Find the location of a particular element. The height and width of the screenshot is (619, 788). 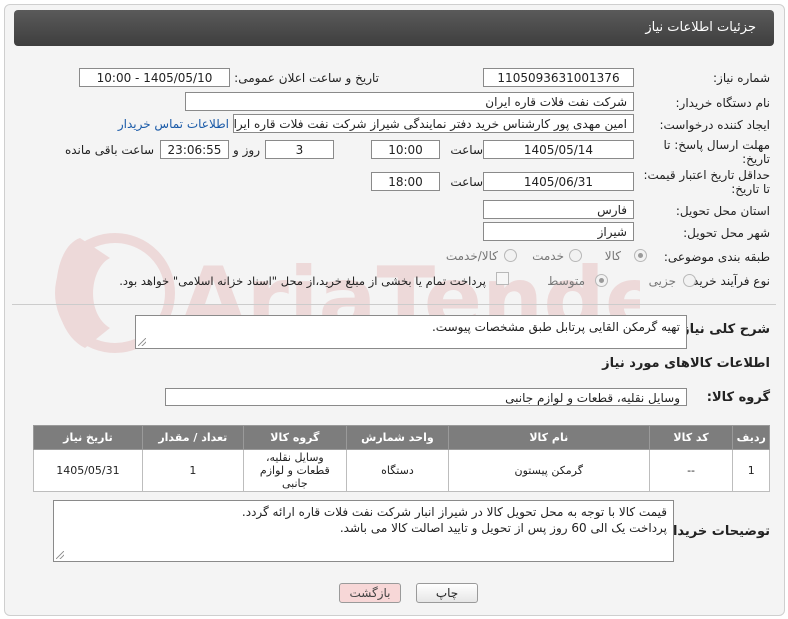

category-option-goods: کالا is located at coordinates (612, 256).